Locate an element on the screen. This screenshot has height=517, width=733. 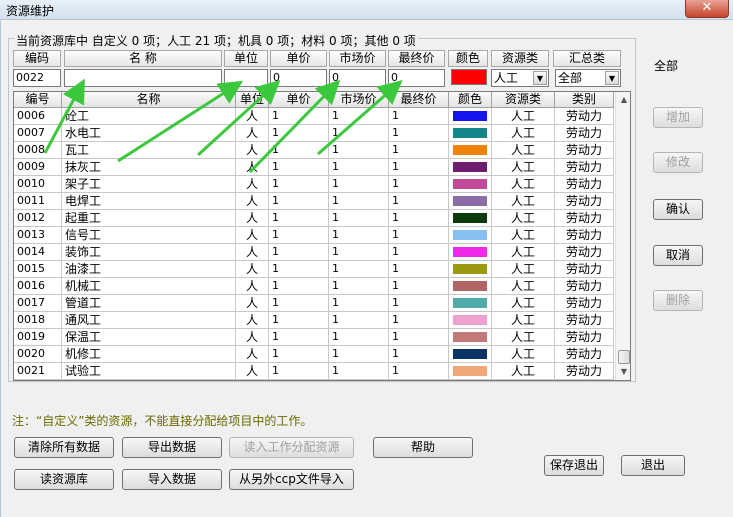
read-work-allocation-button: 读入工作分配资源 is located at coordinates (291, 447).